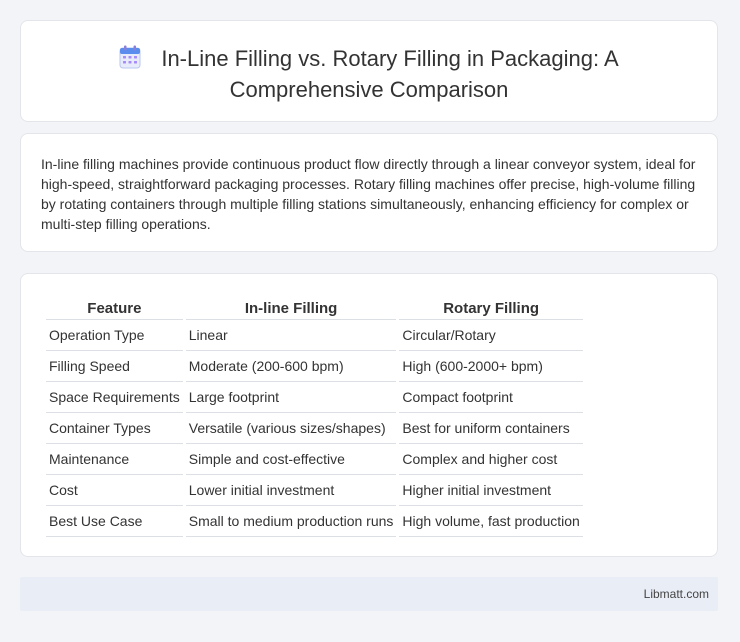 The height and width of the screenshot is (642, 740). What do you see at coordinates (291, 308) in the screenshot?
I see `header-inline: In-line Filling` at bounding box center [291, 308].